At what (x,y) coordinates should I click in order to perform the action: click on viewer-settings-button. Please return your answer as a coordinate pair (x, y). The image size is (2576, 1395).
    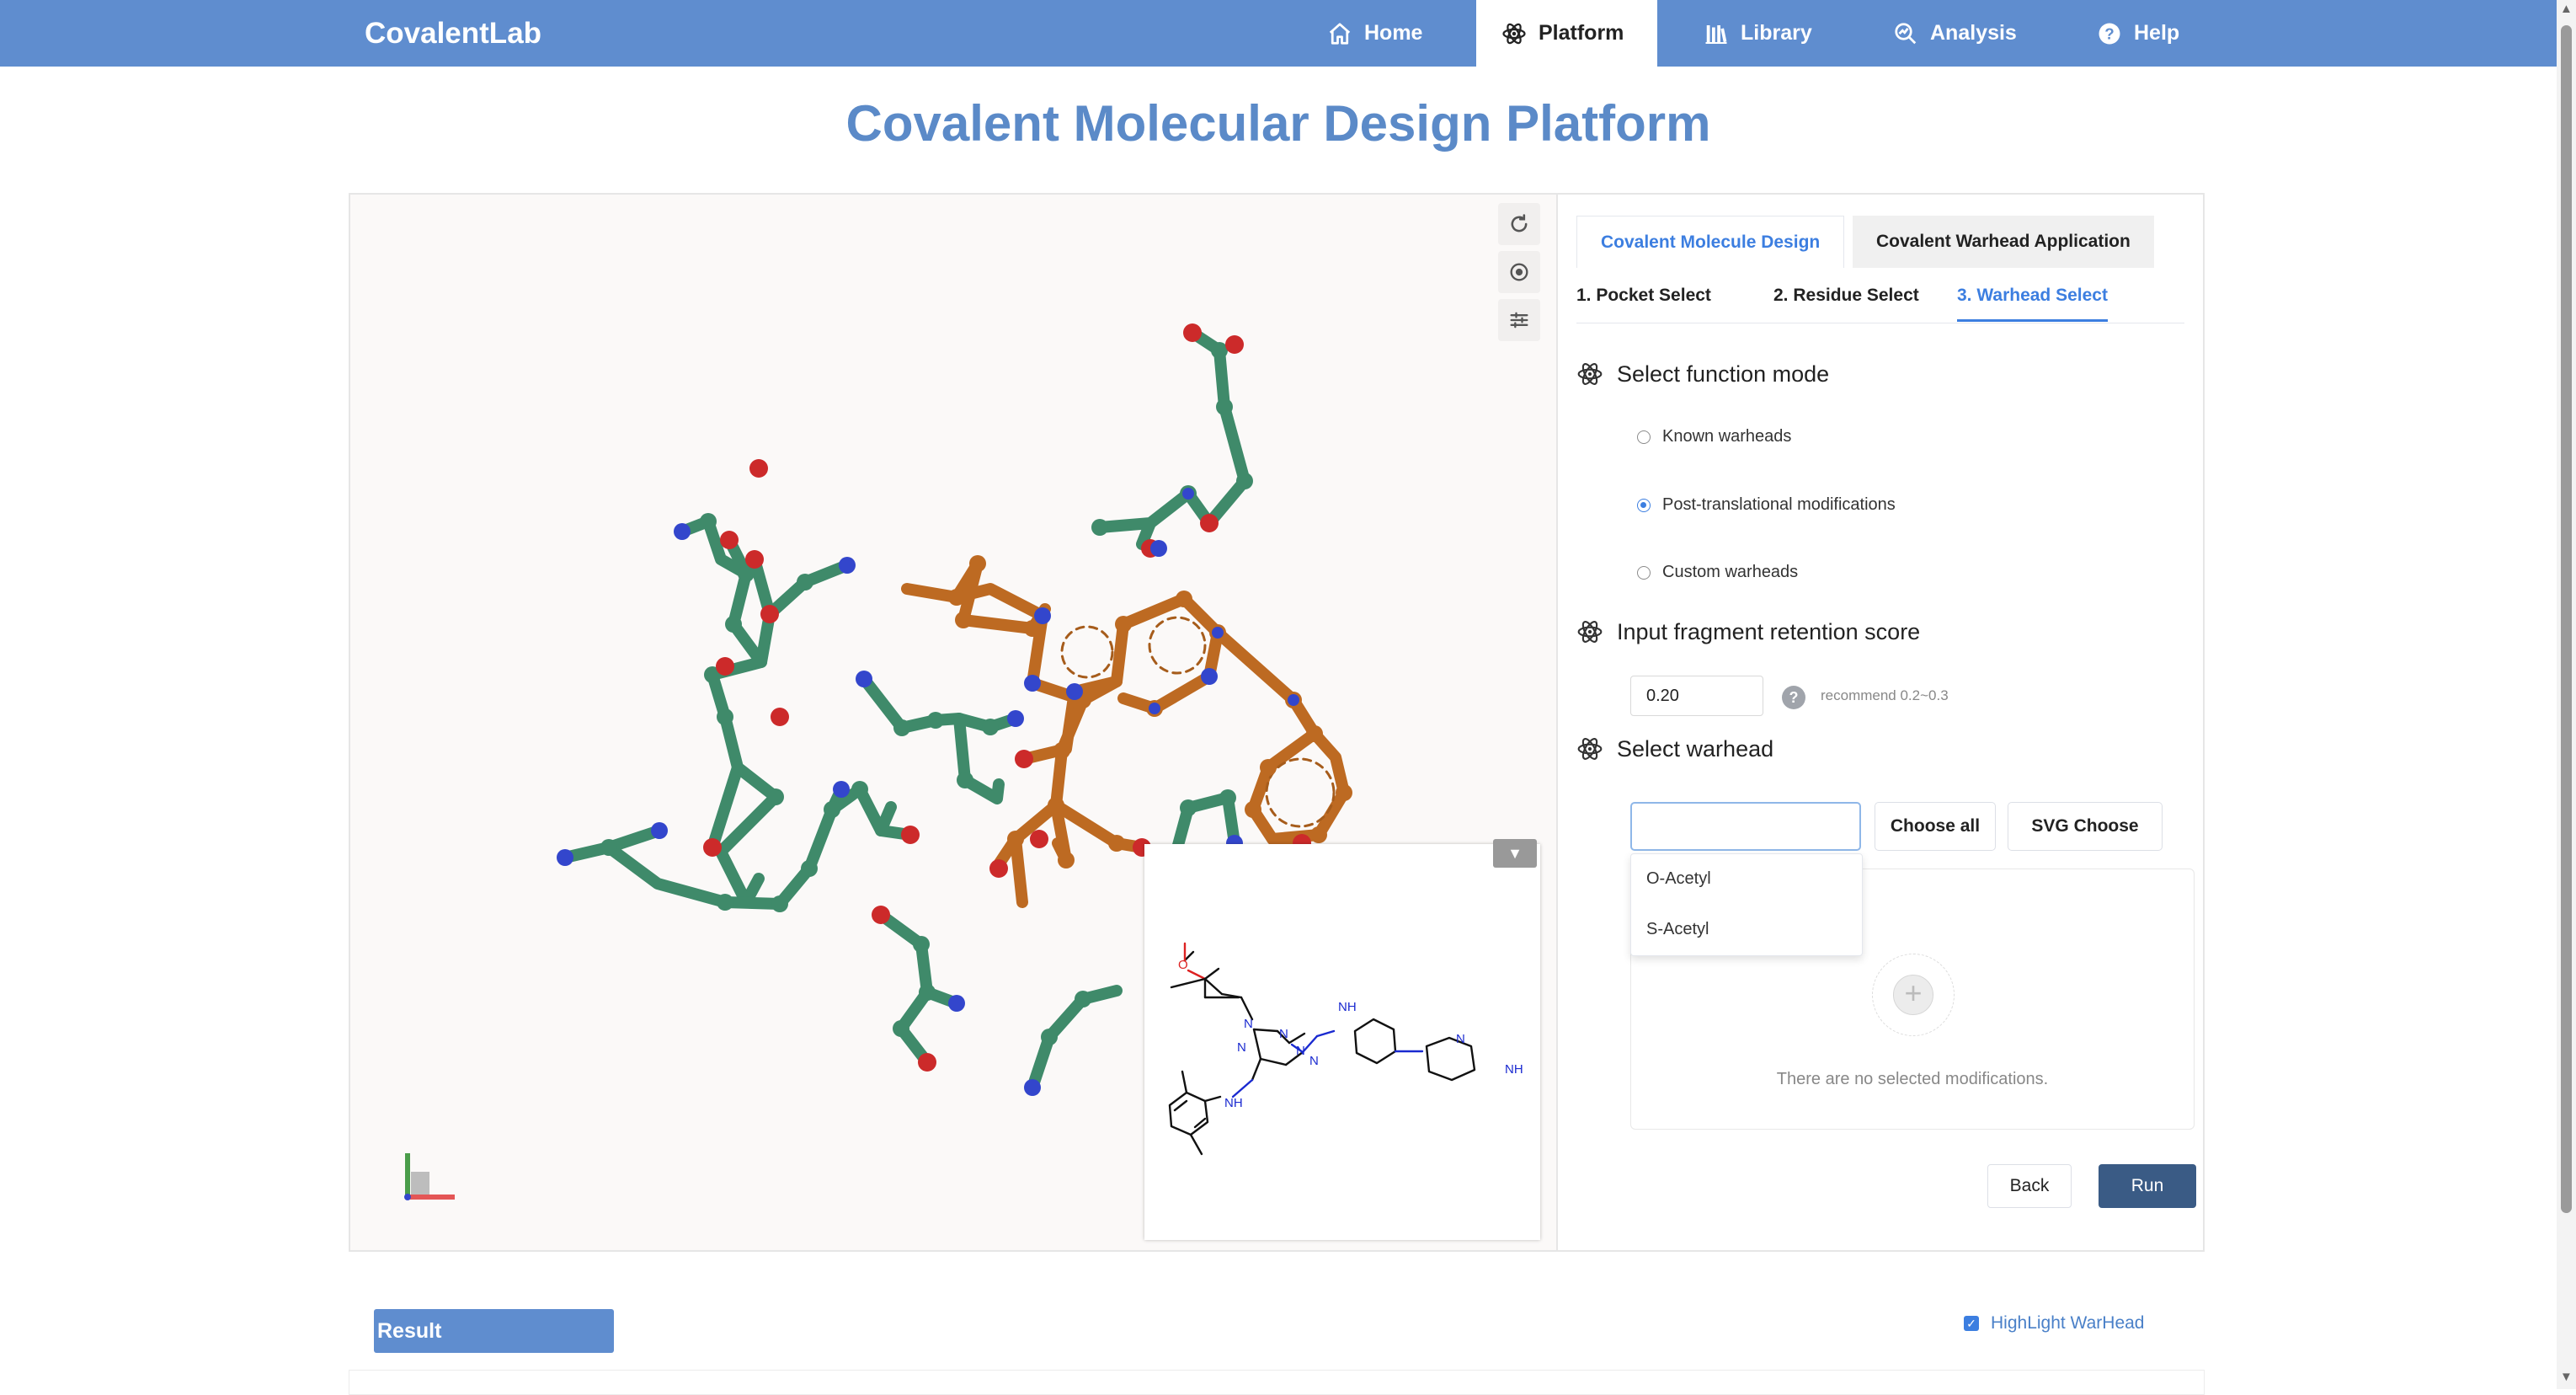
    Looking at the image, I should click on (1519, 320).